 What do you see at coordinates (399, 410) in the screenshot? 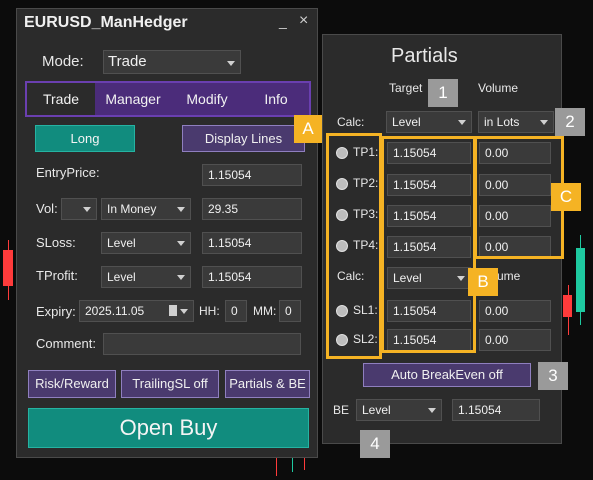
I see `be-mode-select: Level` at bounding box center [399, 410].